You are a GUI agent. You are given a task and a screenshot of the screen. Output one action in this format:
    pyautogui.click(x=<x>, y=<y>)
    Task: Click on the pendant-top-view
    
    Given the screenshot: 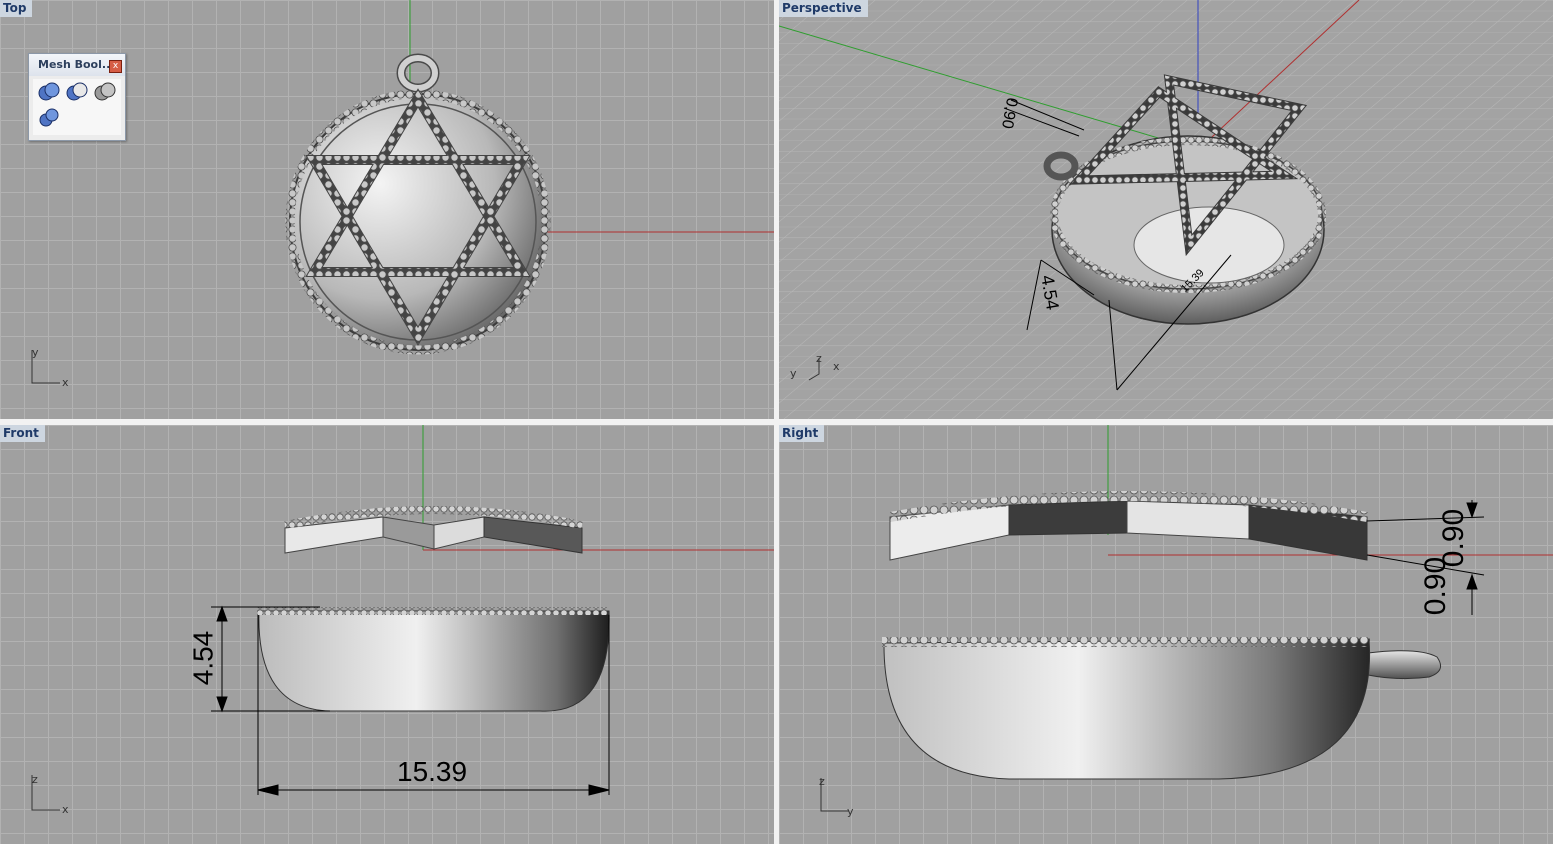 What is the action you would take?
    pyautogui.click(x=418, y=204)
    